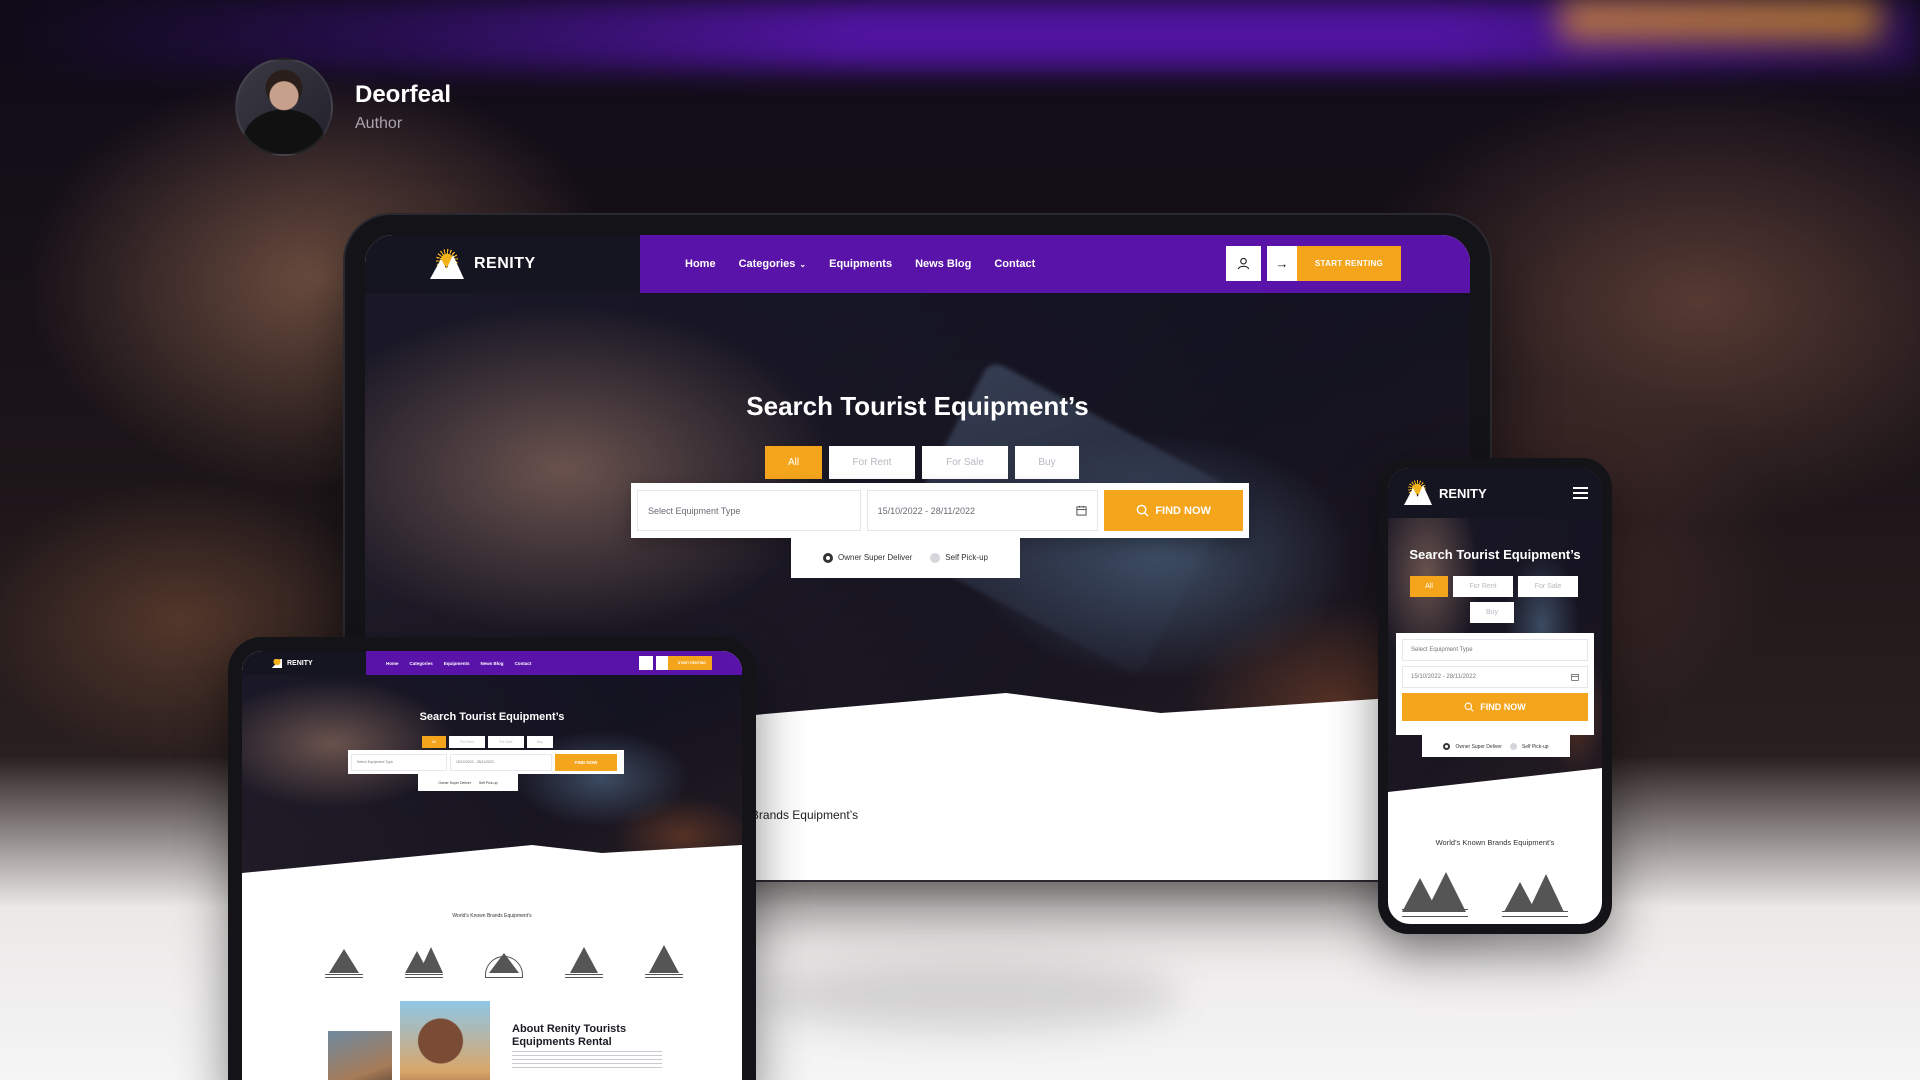 The image size is (1920, 1080). Describe the element at coordinates (586, 762) in the screenshot. I see `tablet-find-now-button: FIND NOW` at that location.